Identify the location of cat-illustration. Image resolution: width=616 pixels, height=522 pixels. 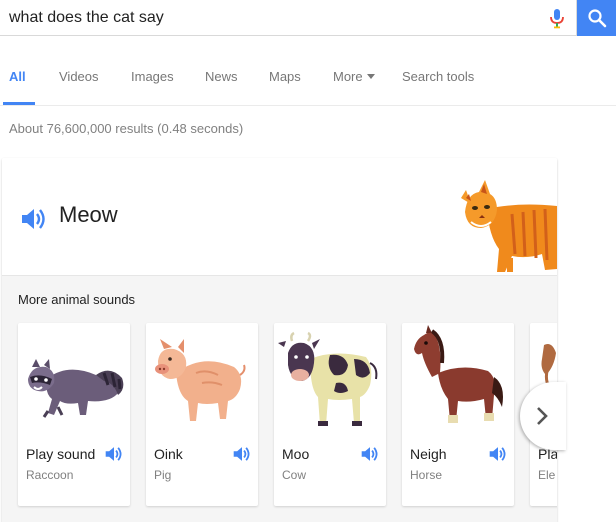
(509, 226).